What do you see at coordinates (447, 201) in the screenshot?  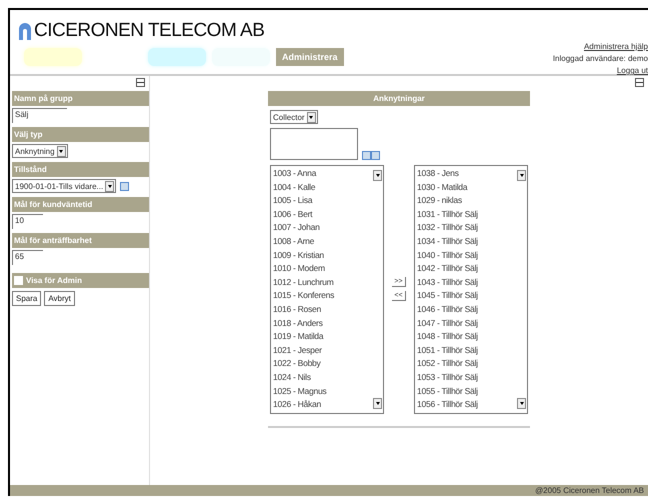 I see `list-item: 1029 - niklas` at bounding box center [447, 201].